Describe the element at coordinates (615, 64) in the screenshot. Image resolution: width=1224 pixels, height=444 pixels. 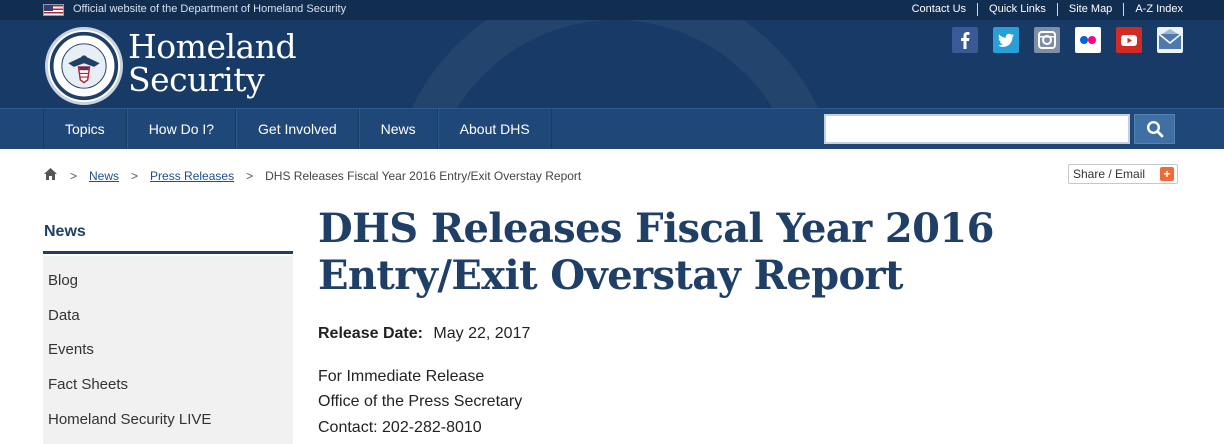
I see `seal-watermark` at that location.